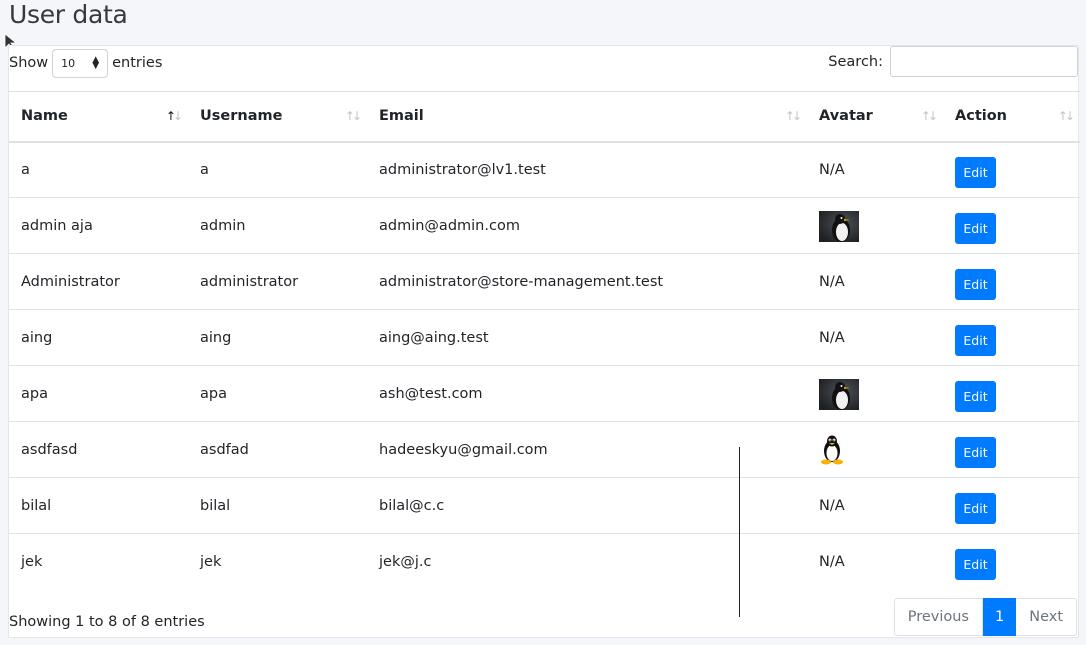 The width and height of the screenshot is (1086, 645). I want to click on table-row: jek jek jek@j.c N/A Edit, so click(544, 561).